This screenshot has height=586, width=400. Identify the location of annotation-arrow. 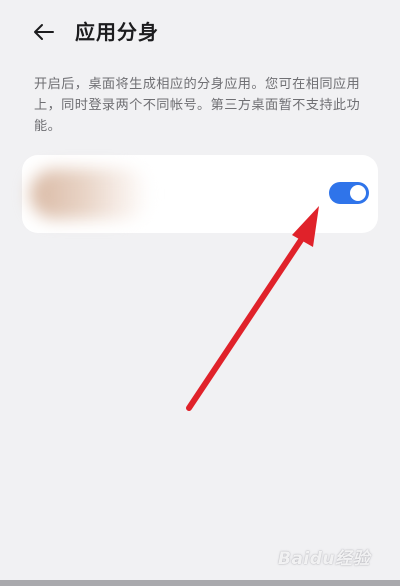
(252, 308).